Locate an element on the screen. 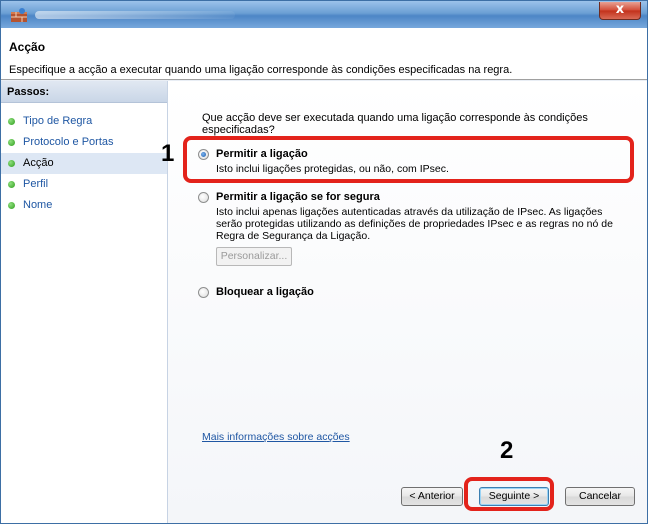 The image size is (648, 524). step-label: Perfil is located at coordinates (36, 184).